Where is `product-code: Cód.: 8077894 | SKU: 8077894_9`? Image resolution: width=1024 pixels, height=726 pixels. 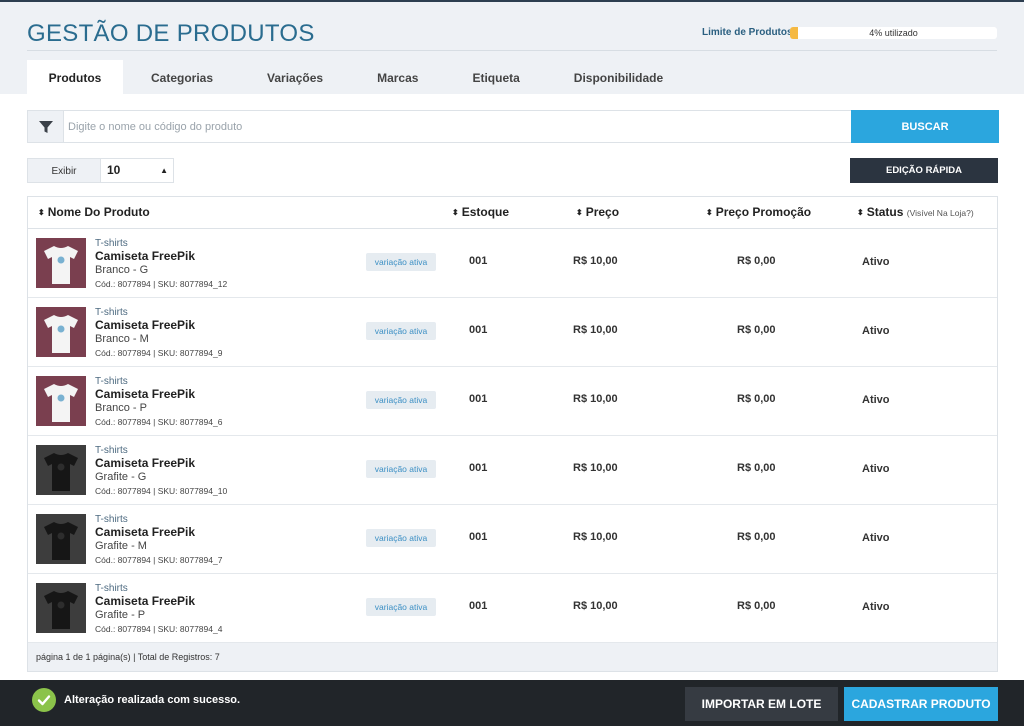
product-code: Cód.: 8077894 | SKU: 8077894_9 is located at coordinates (159, 353).